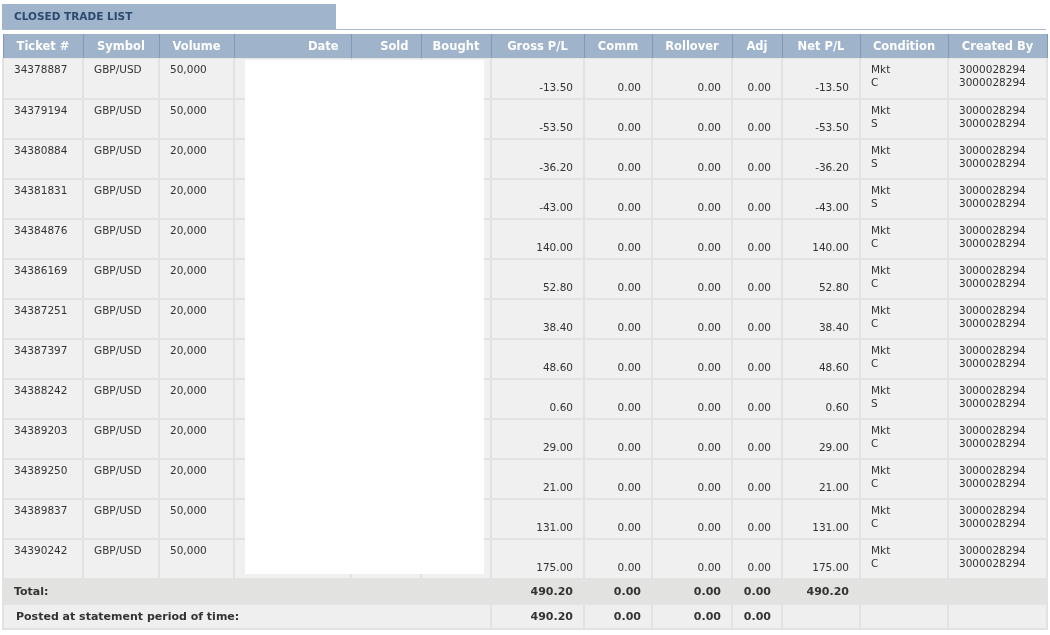 This screenshot has height=635, width=1050. I want to click on table-cell: -36.20, so click(821, 158).